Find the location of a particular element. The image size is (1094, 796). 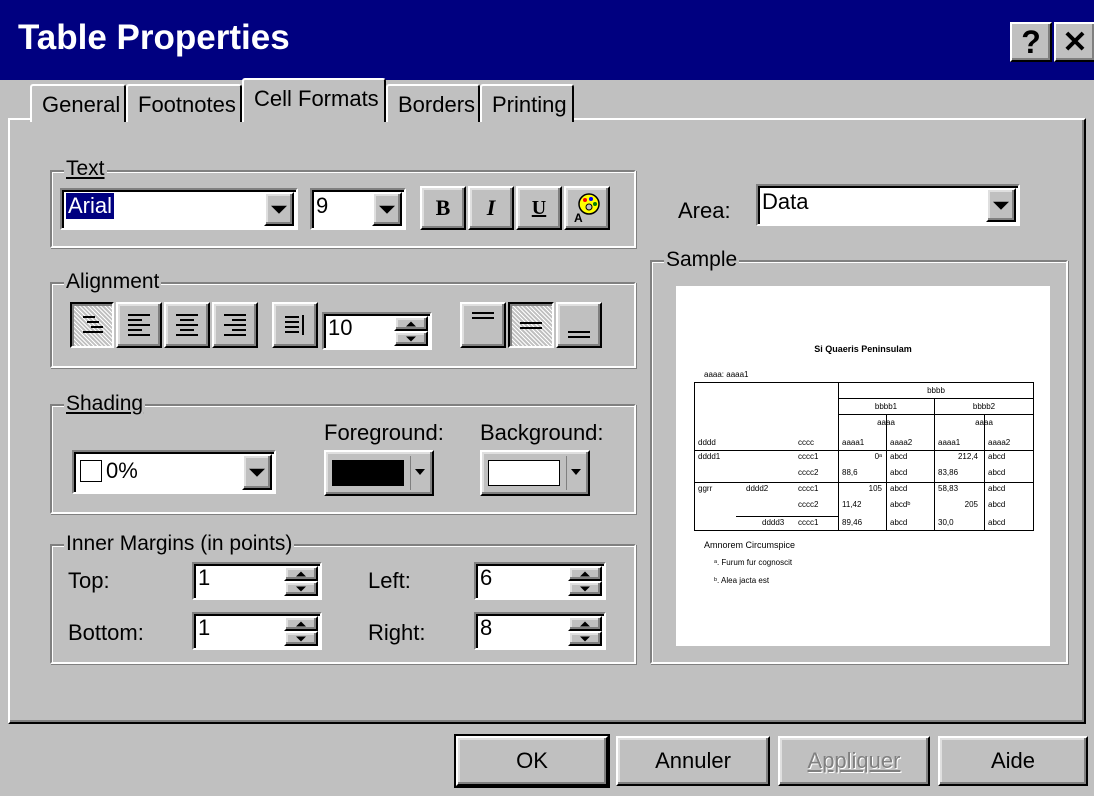

apply-button: Appliquer is located at coordinates (854, 761).